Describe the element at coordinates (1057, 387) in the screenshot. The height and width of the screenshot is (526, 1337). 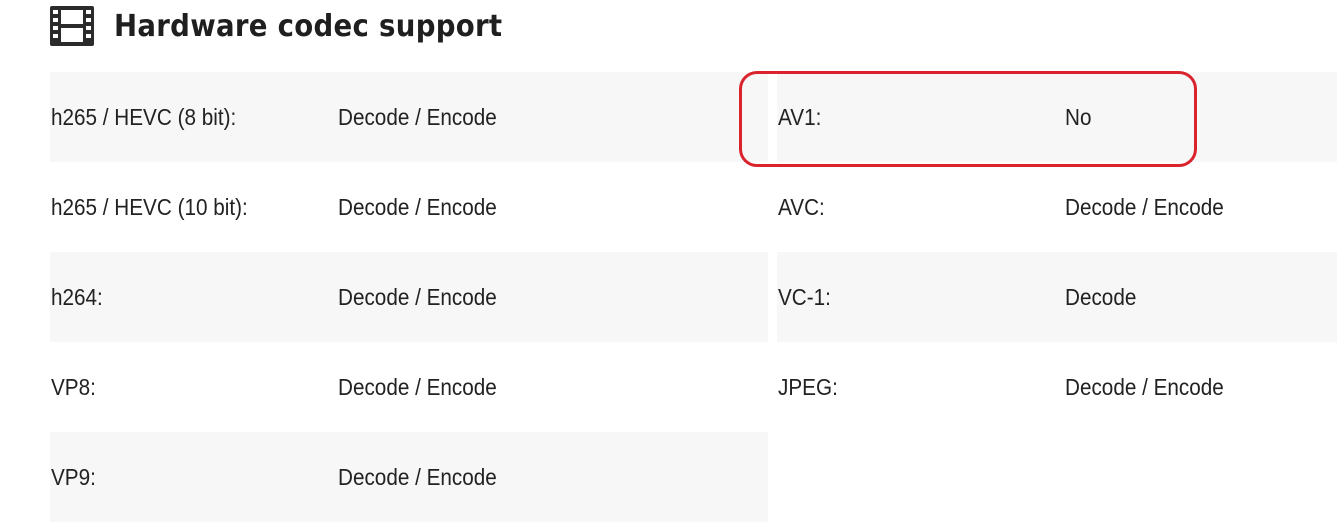
I see `codec-cell-jpeg: JPEG: Decode / Encode` at that location.